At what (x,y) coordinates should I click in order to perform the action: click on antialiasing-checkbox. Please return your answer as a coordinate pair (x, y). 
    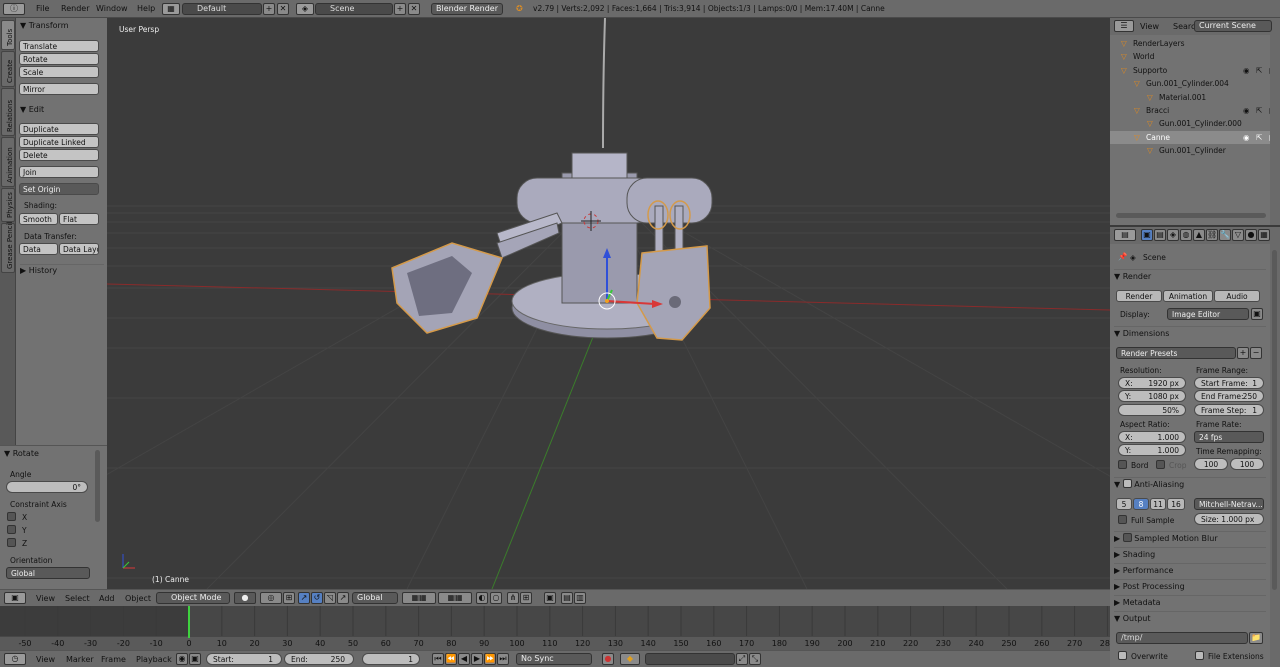
    Looking at the image, I should click on (1127, 483).